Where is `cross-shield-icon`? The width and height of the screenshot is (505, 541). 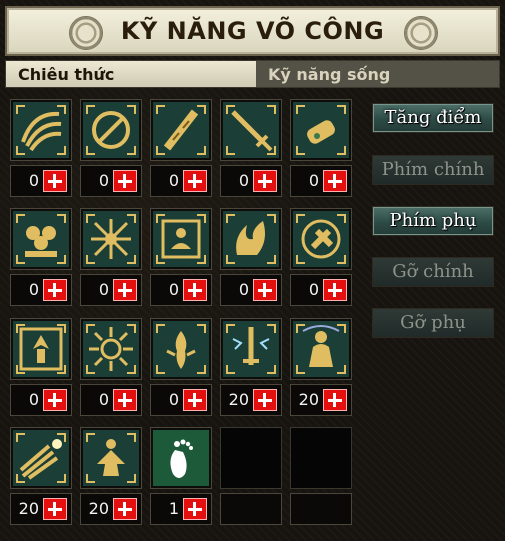 cross-shield-icon is located at coordinates (321, 239).